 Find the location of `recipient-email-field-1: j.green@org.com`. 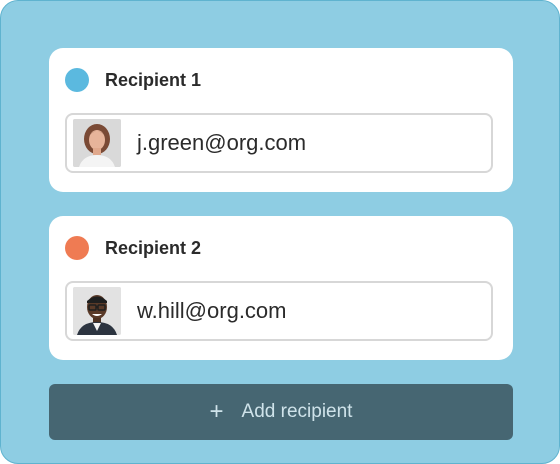

recipient-email-field-1: j.green@org.com is located at coordinates (279, 143).